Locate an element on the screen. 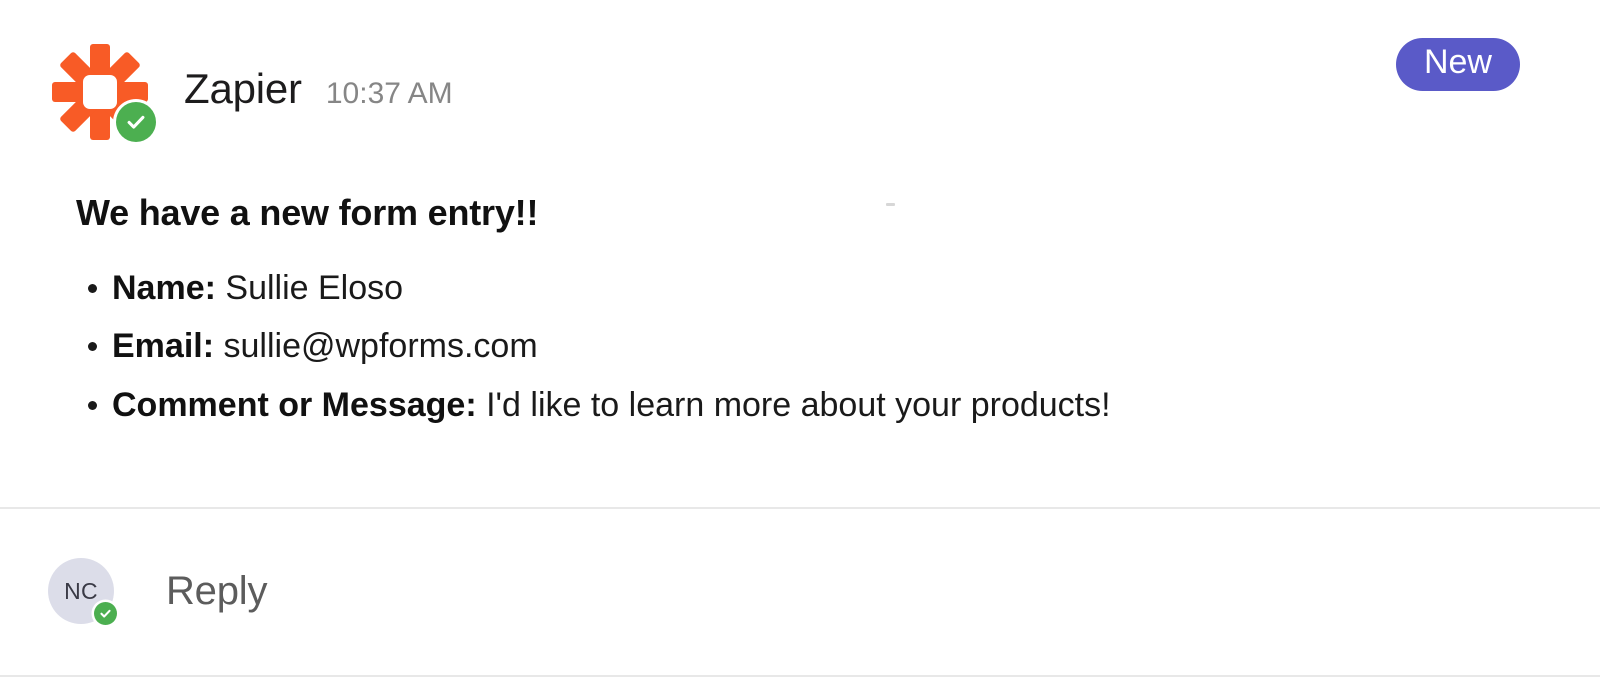  sender-name: Zapier is located at coordinates (243, 89).